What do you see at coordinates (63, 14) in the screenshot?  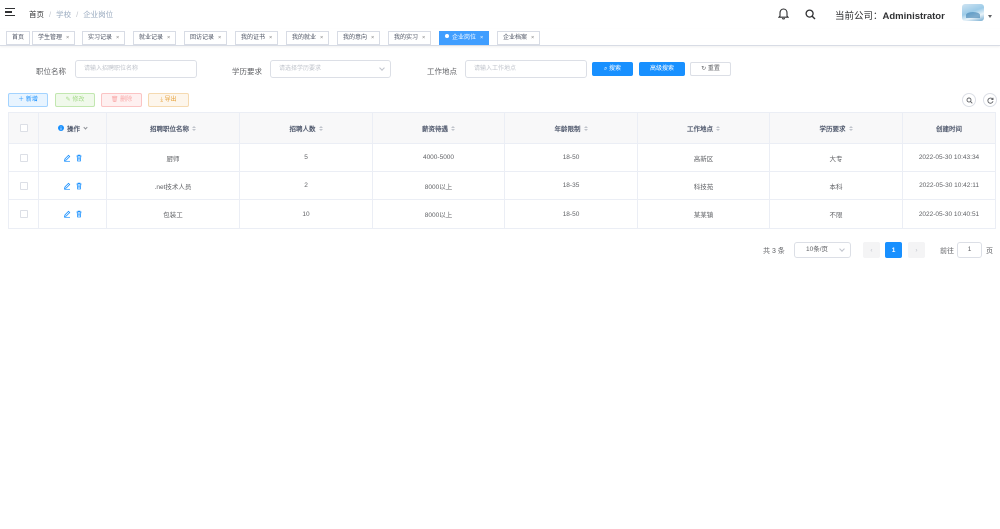 I see `breadcrumb-school: 学校` at bounding box center [63, 14].